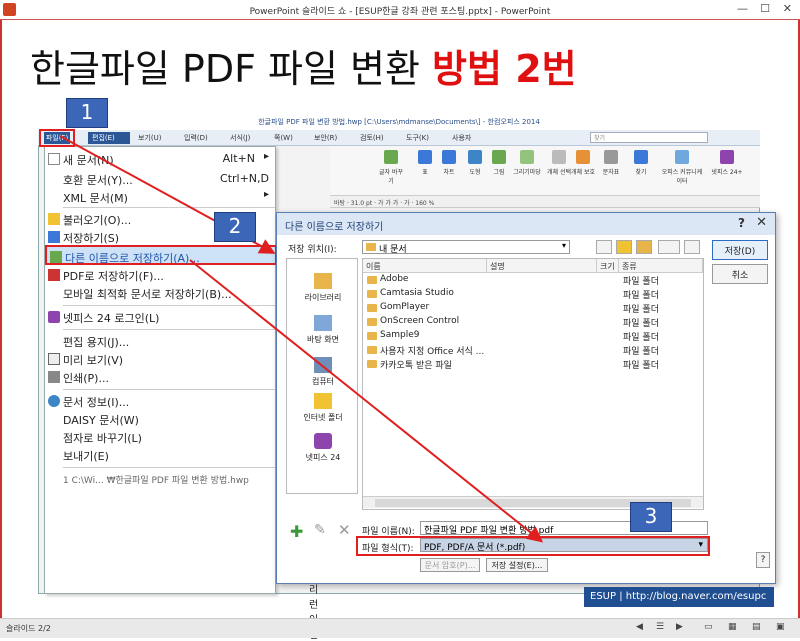 The height and width of the screenshot is (641, 800). I want to click on watermark: ESUP | http://blog.naver.com/esupc, so click(679, 597).